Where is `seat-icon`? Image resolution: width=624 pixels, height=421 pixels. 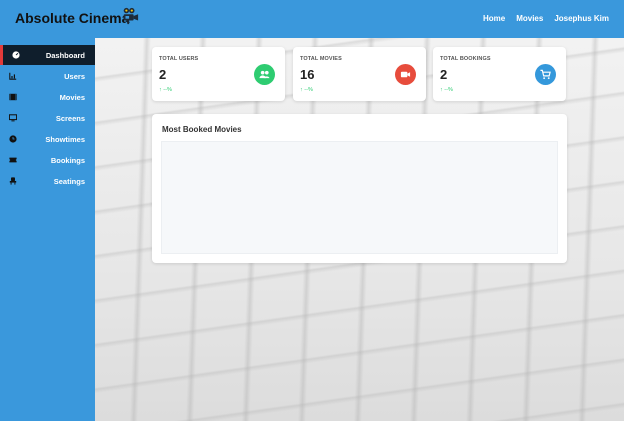
seat-icon is located at coordinates (13, 181).